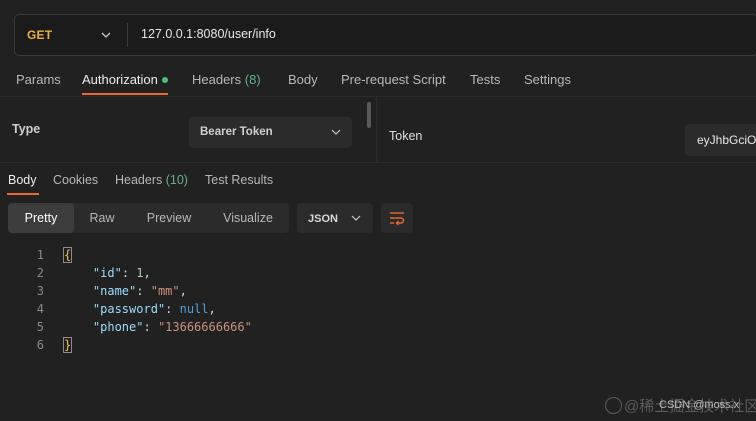 The height and width of the screenshot is (421, 756). I want to click on code-text: "id": 1,, so click(121, 273).